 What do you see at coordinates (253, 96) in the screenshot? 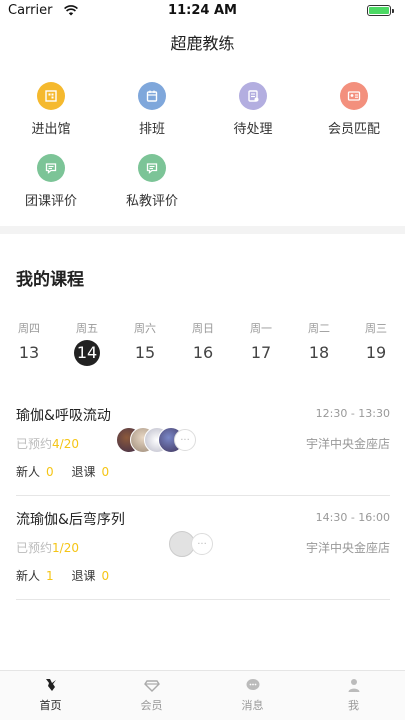
I see `document-icon` at bounding box center [253, 96].